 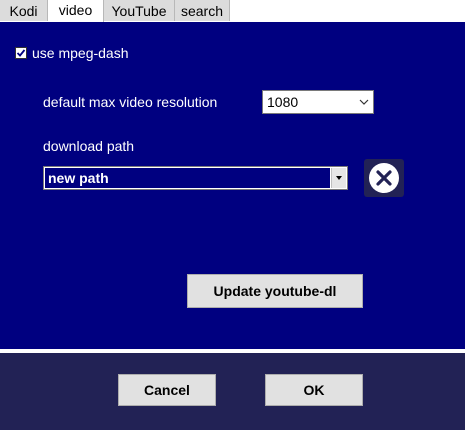 I want to click on download-path-label: download path, so click(x=89, y=146).